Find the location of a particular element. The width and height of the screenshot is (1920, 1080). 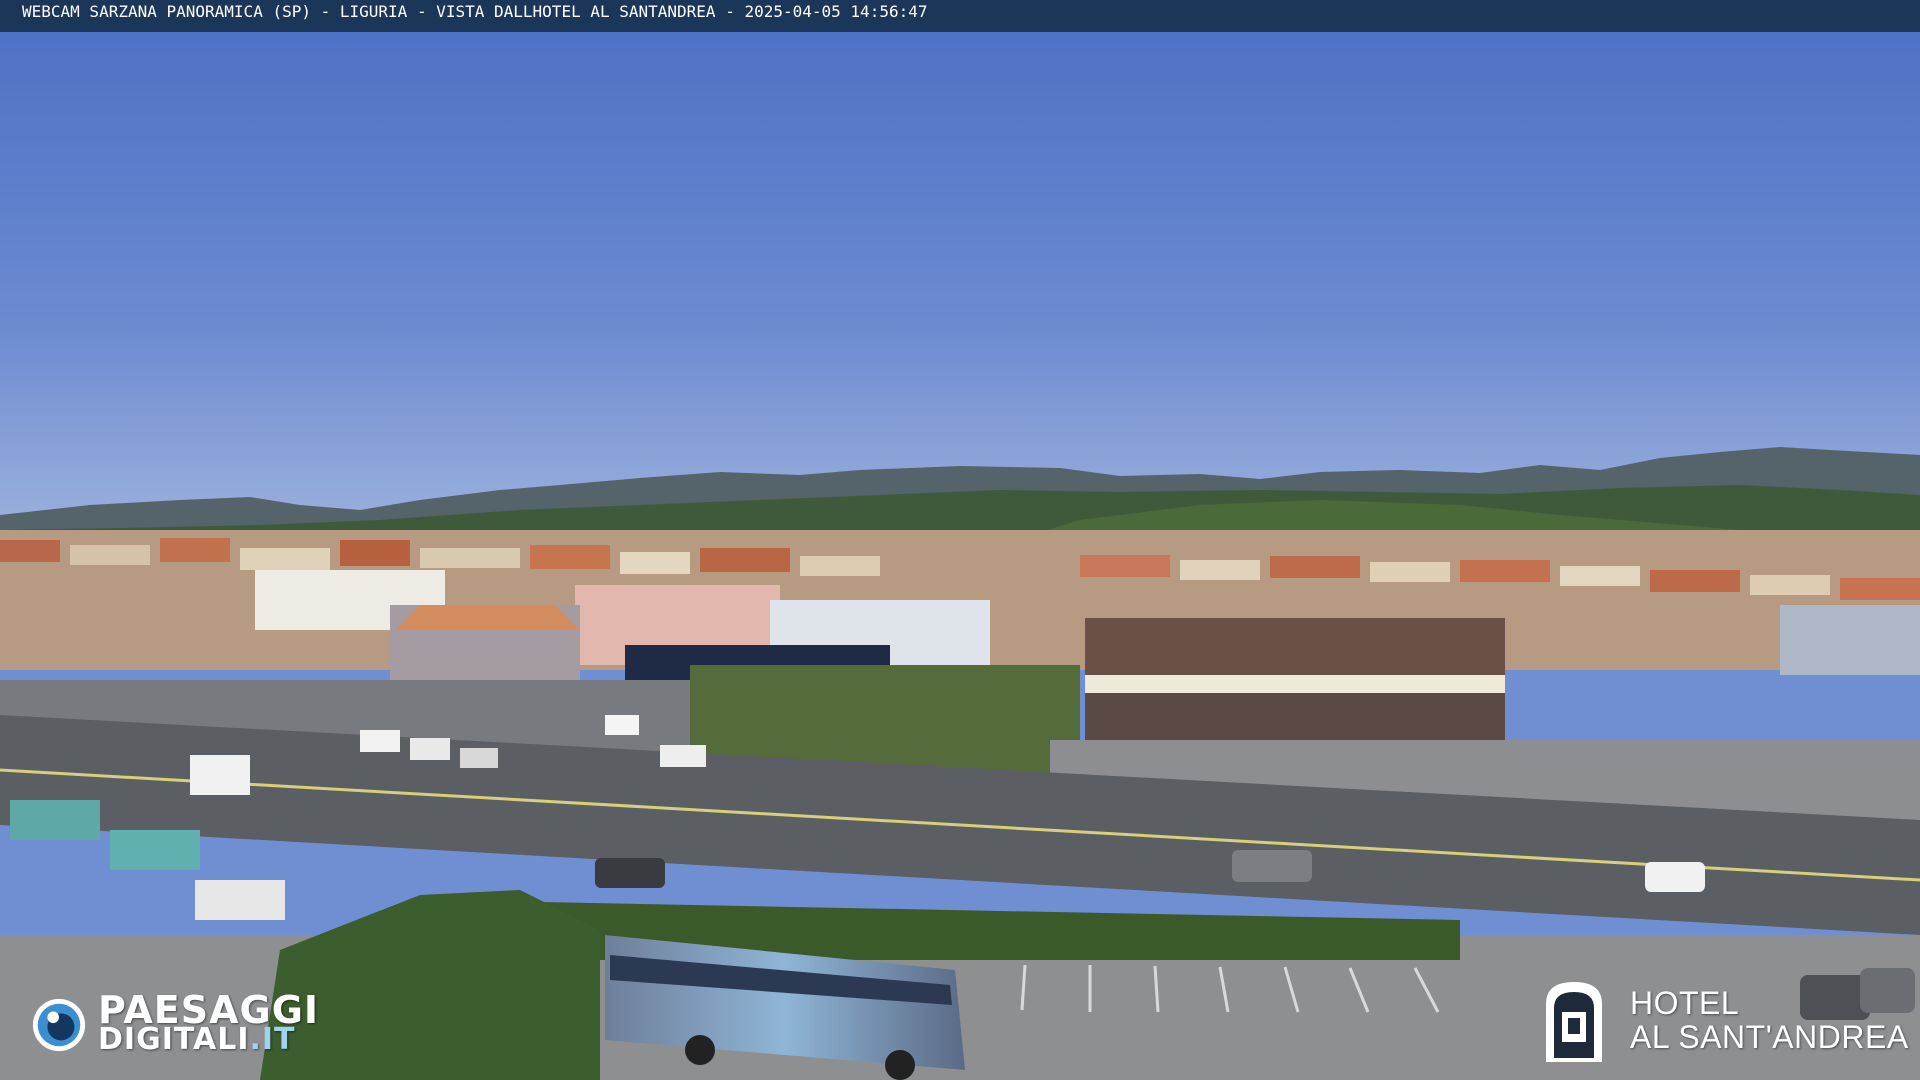

car-on-road-center is located at coordinates (1272, 866).